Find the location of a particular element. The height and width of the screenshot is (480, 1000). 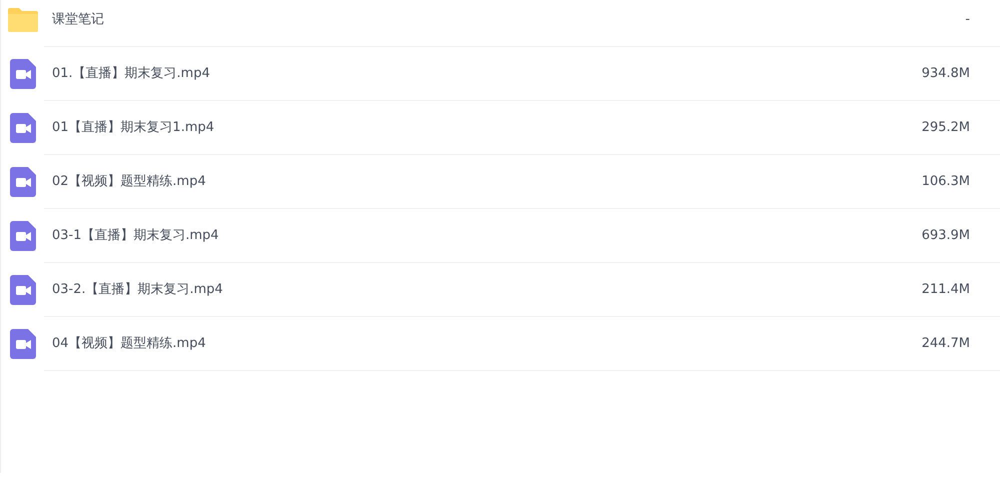

file-size: 934.8M is located at coordinates (946, 73).